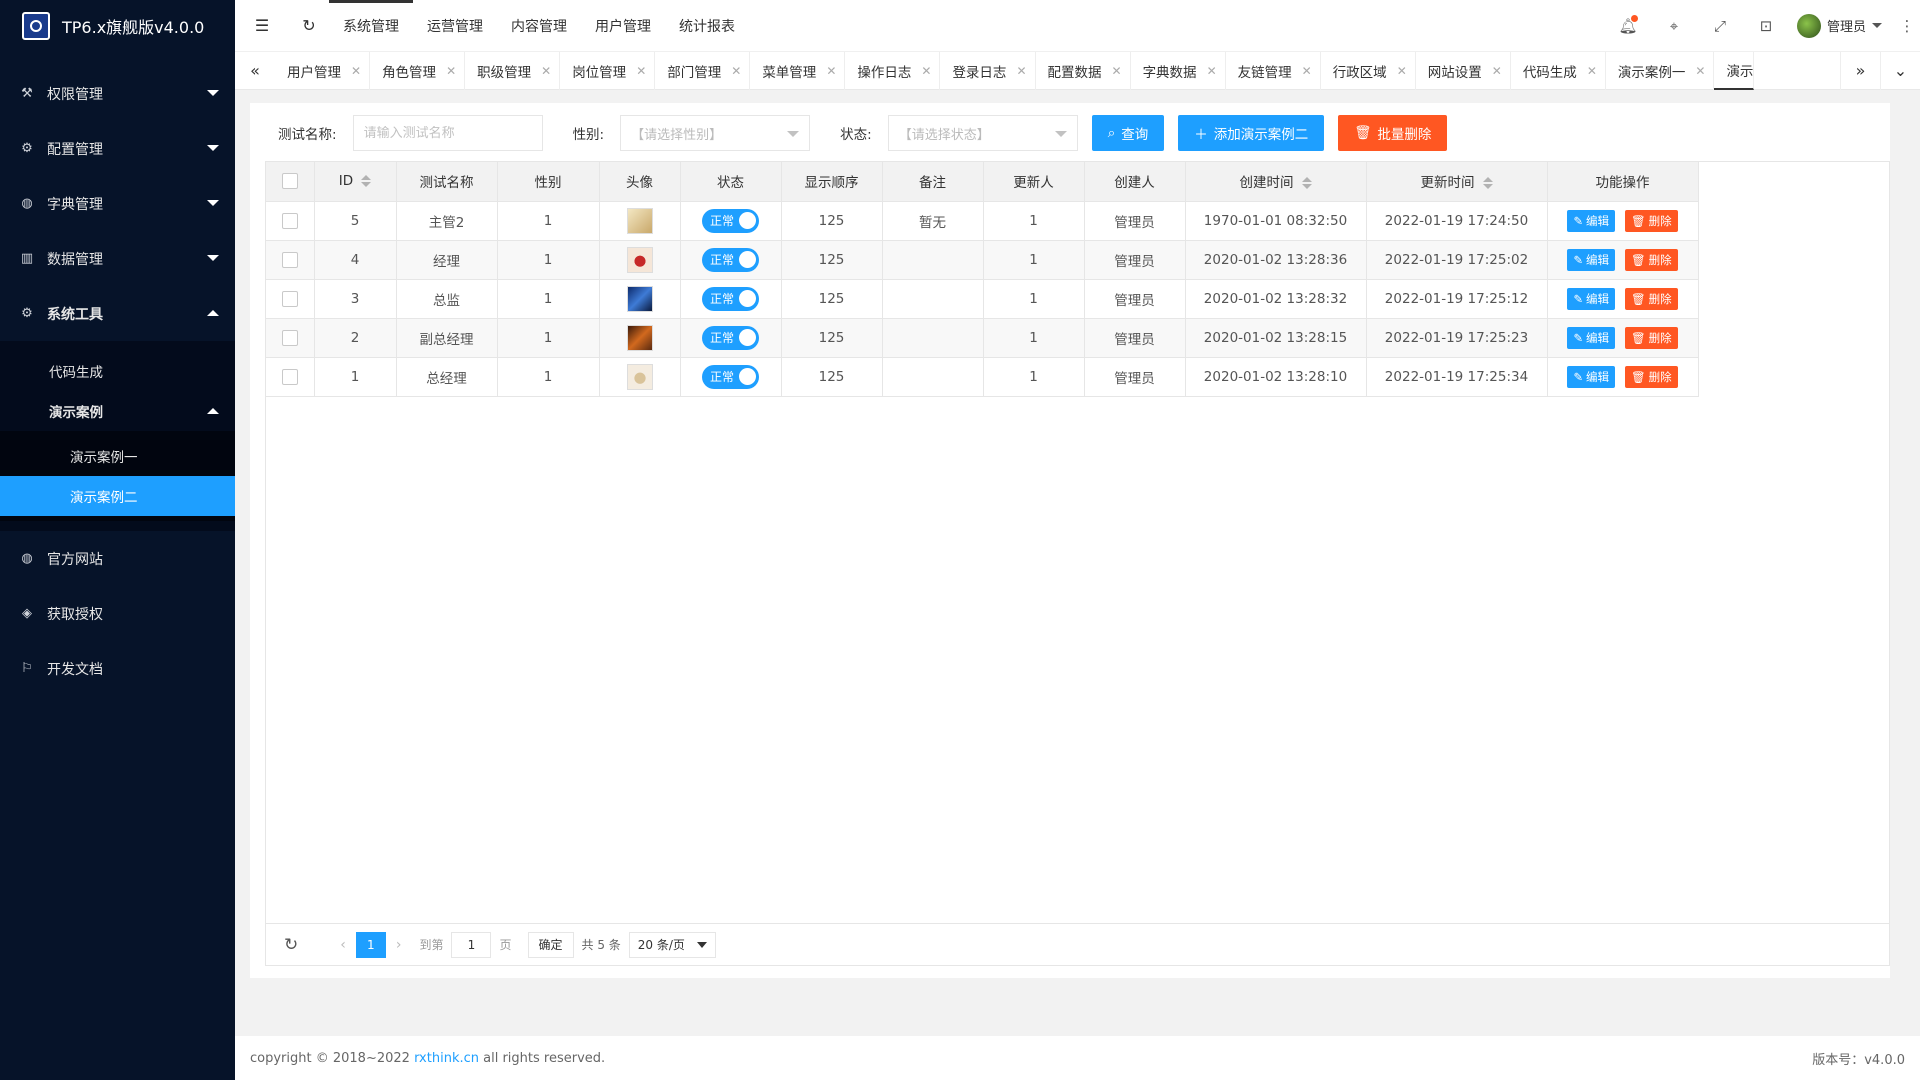  What do you see at coordinates (471, 944) in the screenshot?
I see `goto-page-input: 1` at bounding box center [471, 944].